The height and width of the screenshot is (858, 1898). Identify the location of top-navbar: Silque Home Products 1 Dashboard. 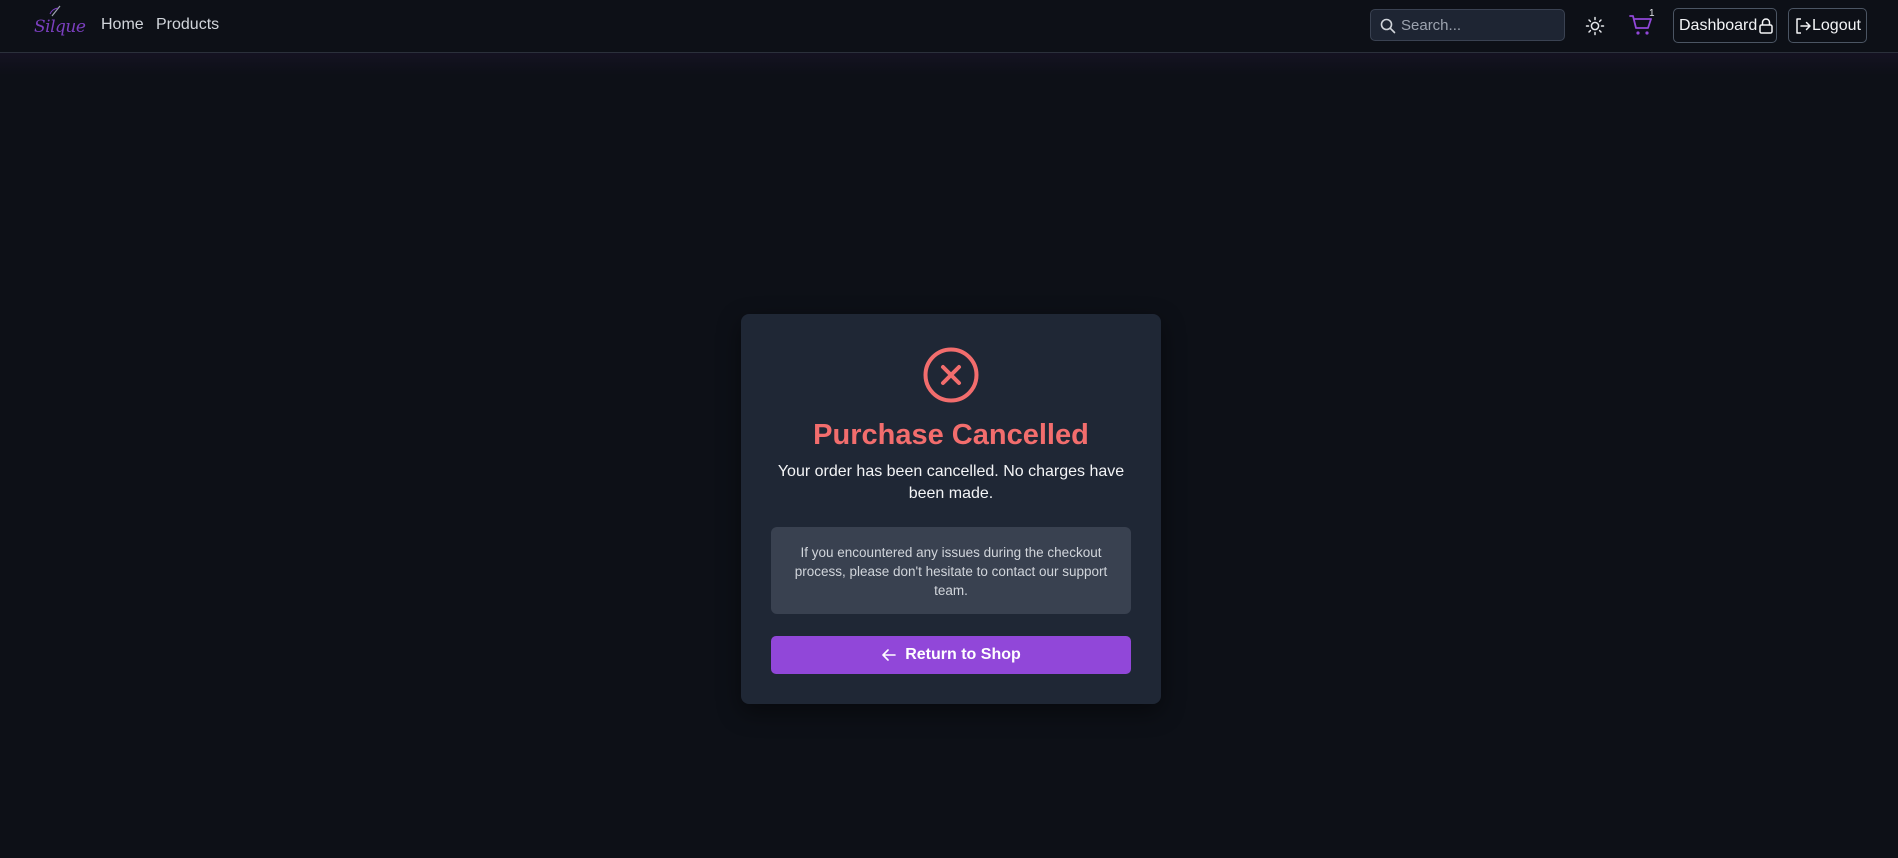
(949, 26).